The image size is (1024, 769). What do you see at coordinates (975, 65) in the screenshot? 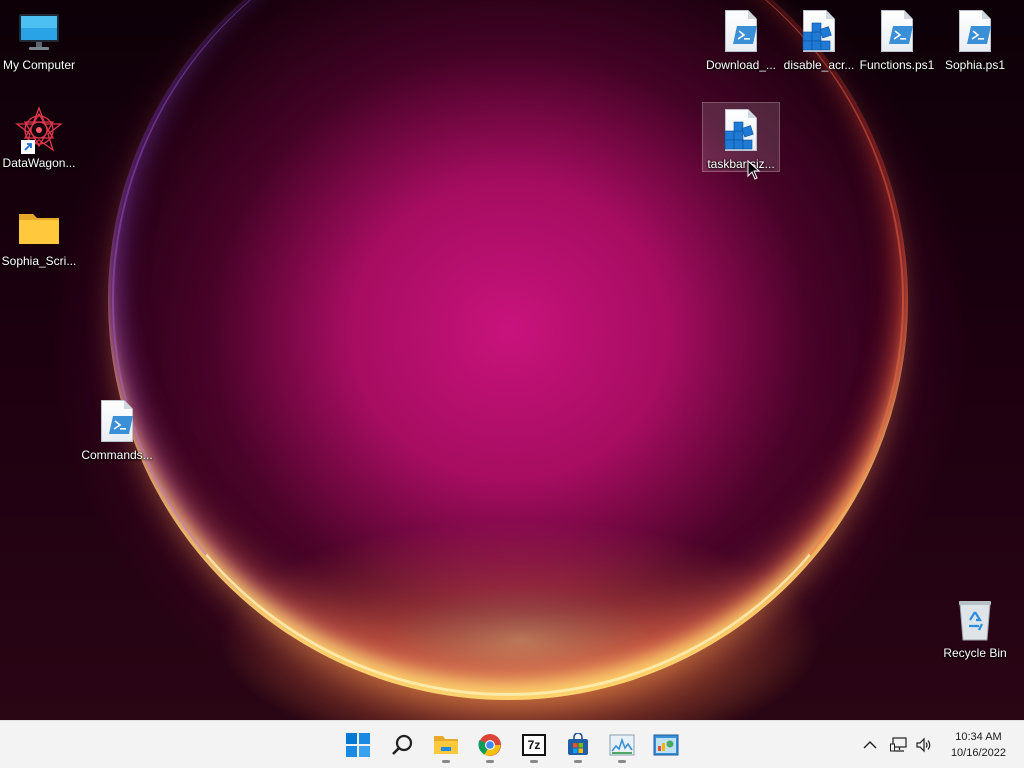
I see `desktop-icon-label: Sophia.ps1` at bounding box center [975, 65].